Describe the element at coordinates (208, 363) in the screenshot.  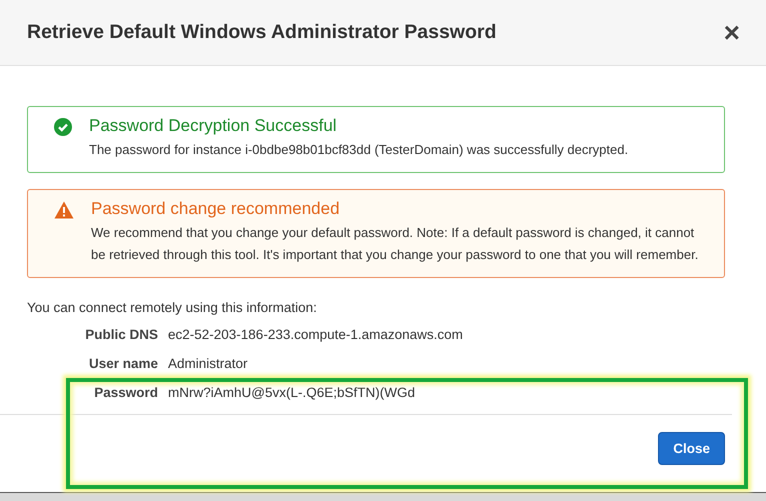
I see `detail-value: Administrator` at that location.